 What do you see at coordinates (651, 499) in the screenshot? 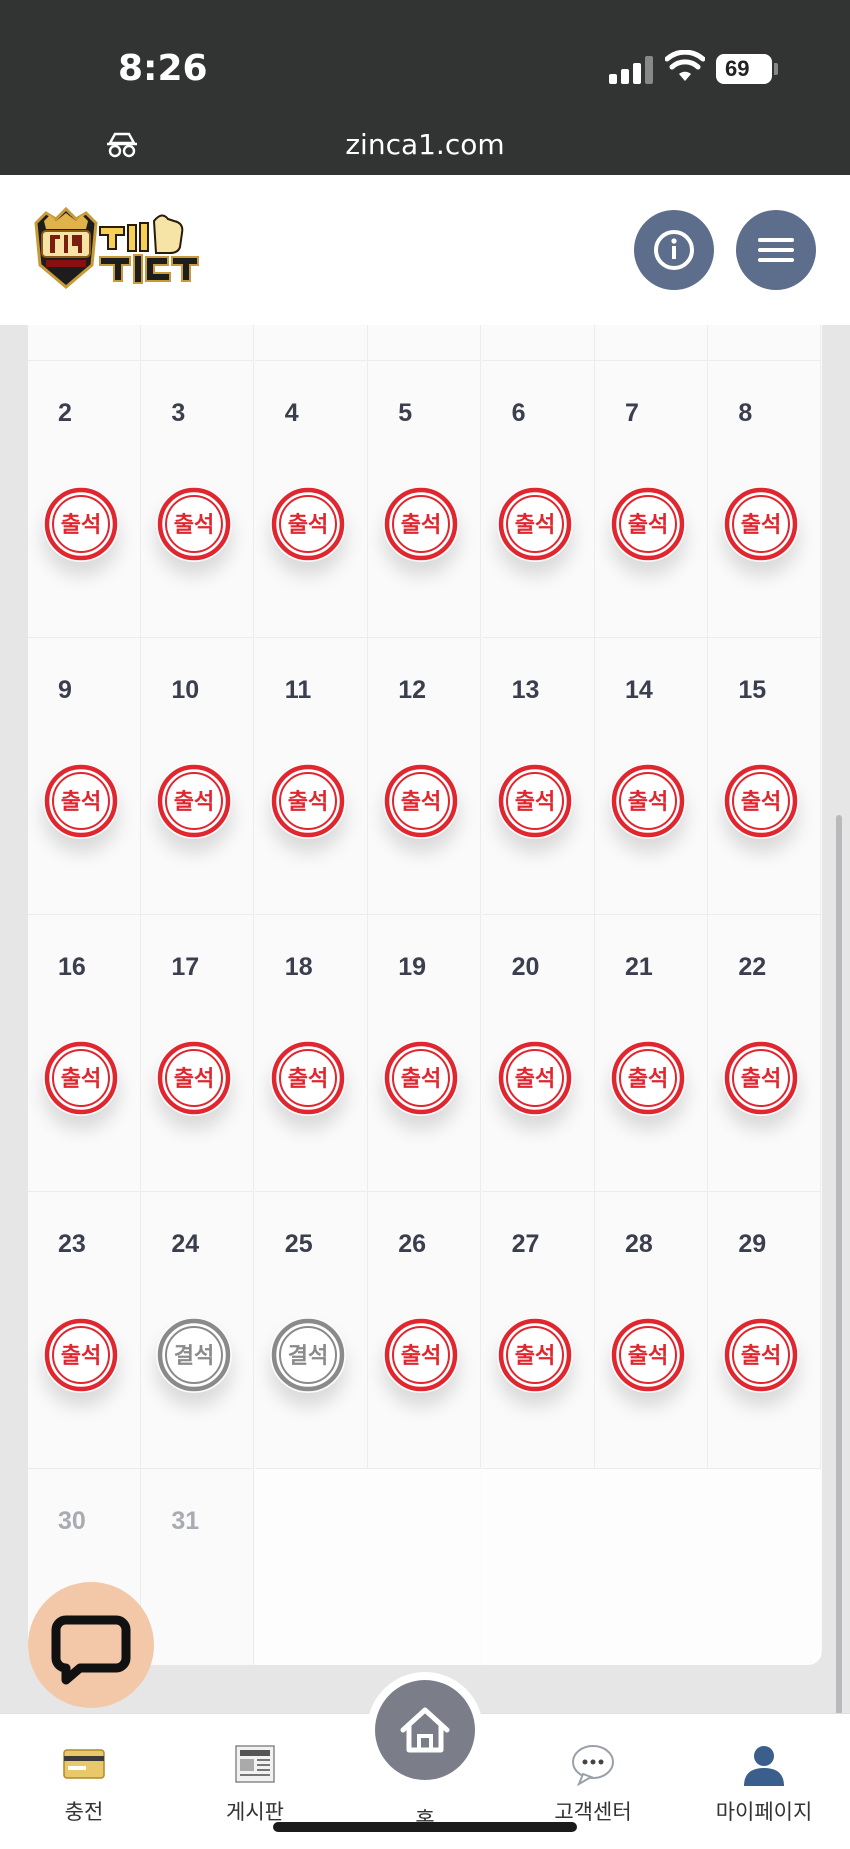
I see `calendar-day-cell: 7 출석` at bounding box center [651, 499].